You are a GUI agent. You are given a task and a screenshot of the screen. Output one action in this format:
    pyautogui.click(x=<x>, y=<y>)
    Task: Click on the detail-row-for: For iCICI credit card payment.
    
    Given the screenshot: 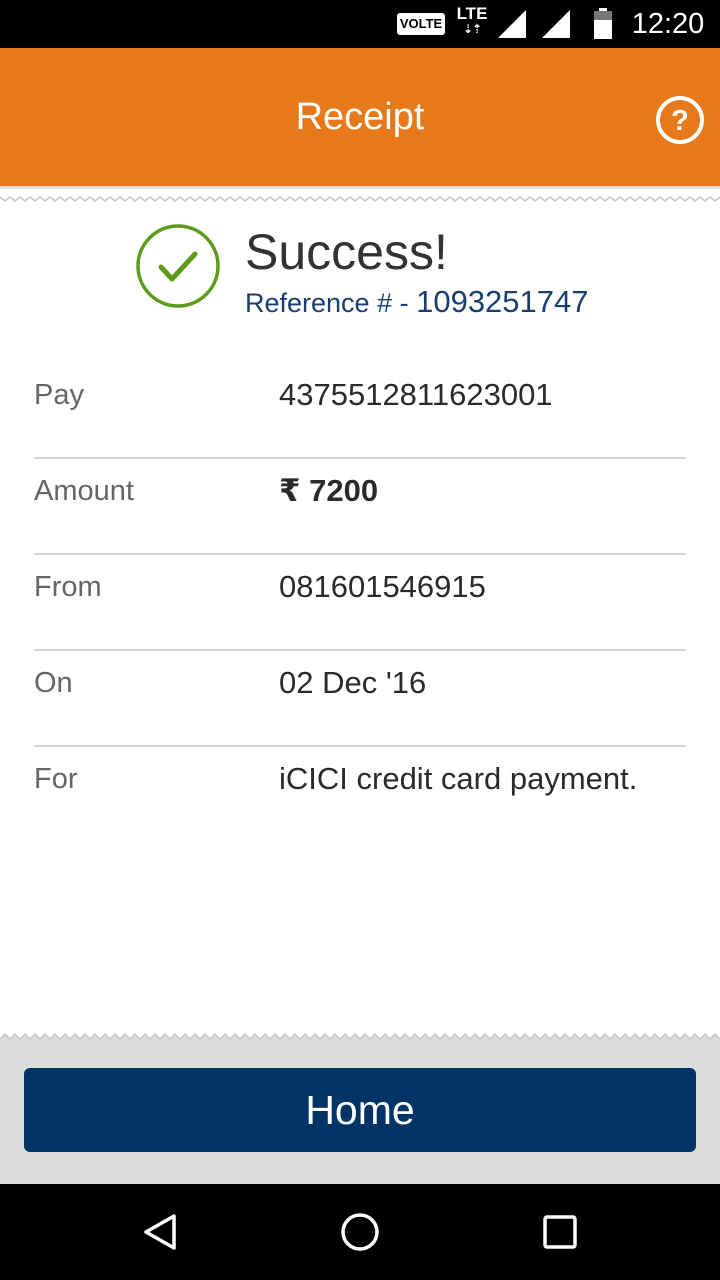 What is the action you would take?
    pyautogui.click(x=360, y=795)
    